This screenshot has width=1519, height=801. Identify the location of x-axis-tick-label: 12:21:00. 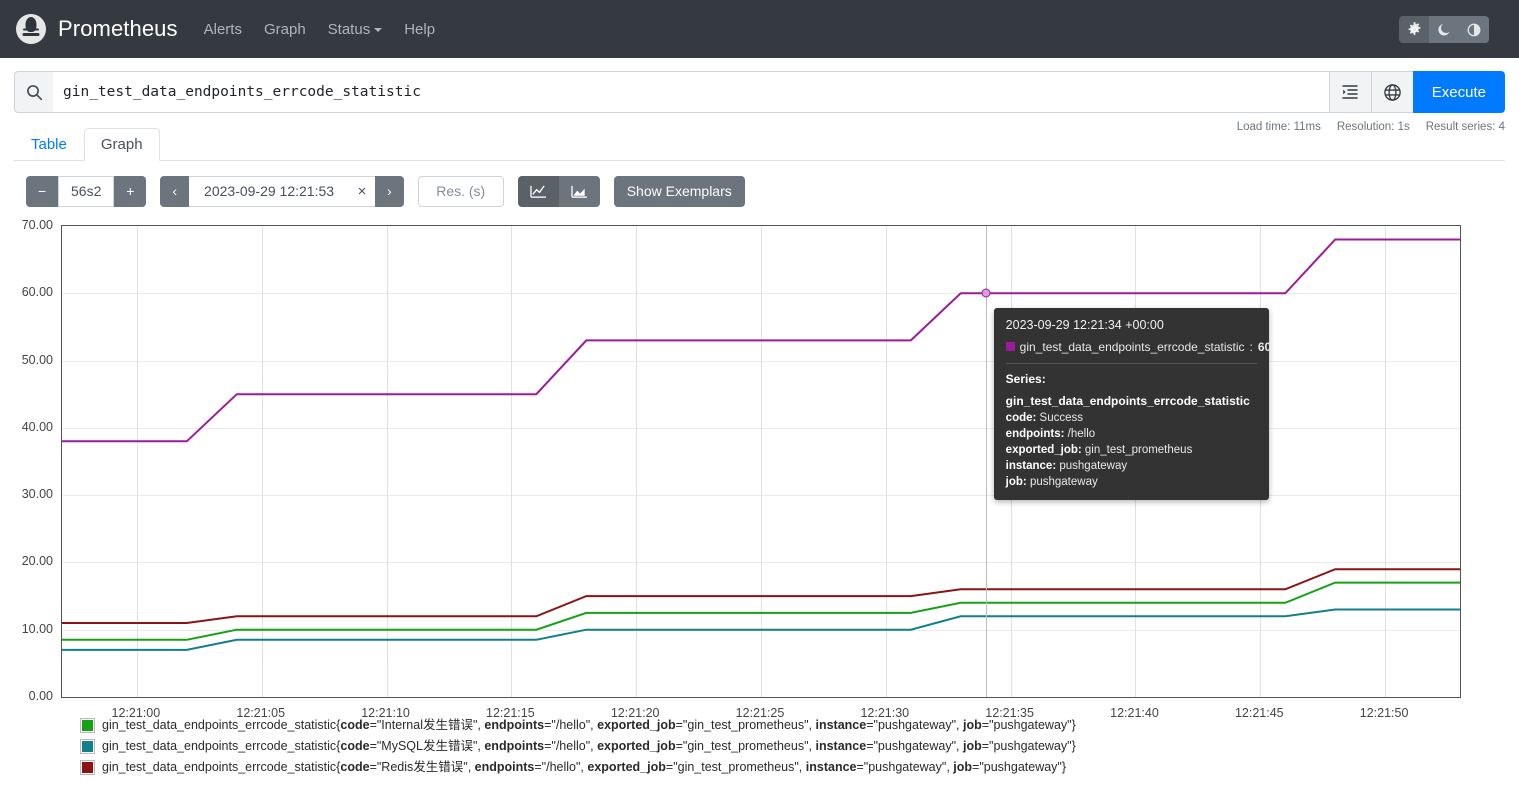
(136, 713).